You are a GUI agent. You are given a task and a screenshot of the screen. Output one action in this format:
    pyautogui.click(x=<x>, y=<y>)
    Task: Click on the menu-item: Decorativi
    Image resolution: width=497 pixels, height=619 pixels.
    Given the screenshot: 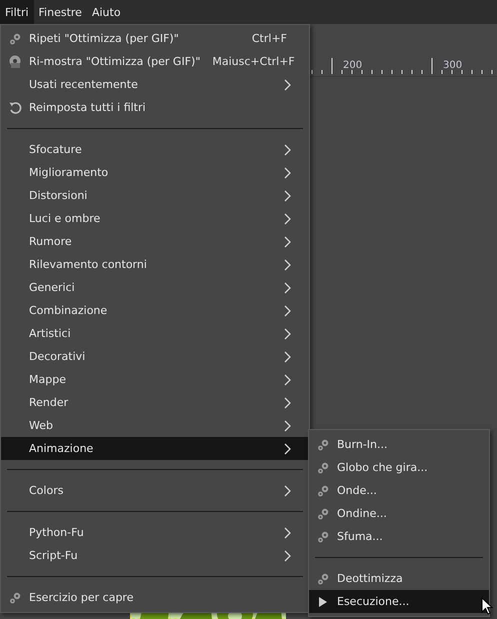 What is the action you would take?
    pyautogui.click(x=155, y=356)
    